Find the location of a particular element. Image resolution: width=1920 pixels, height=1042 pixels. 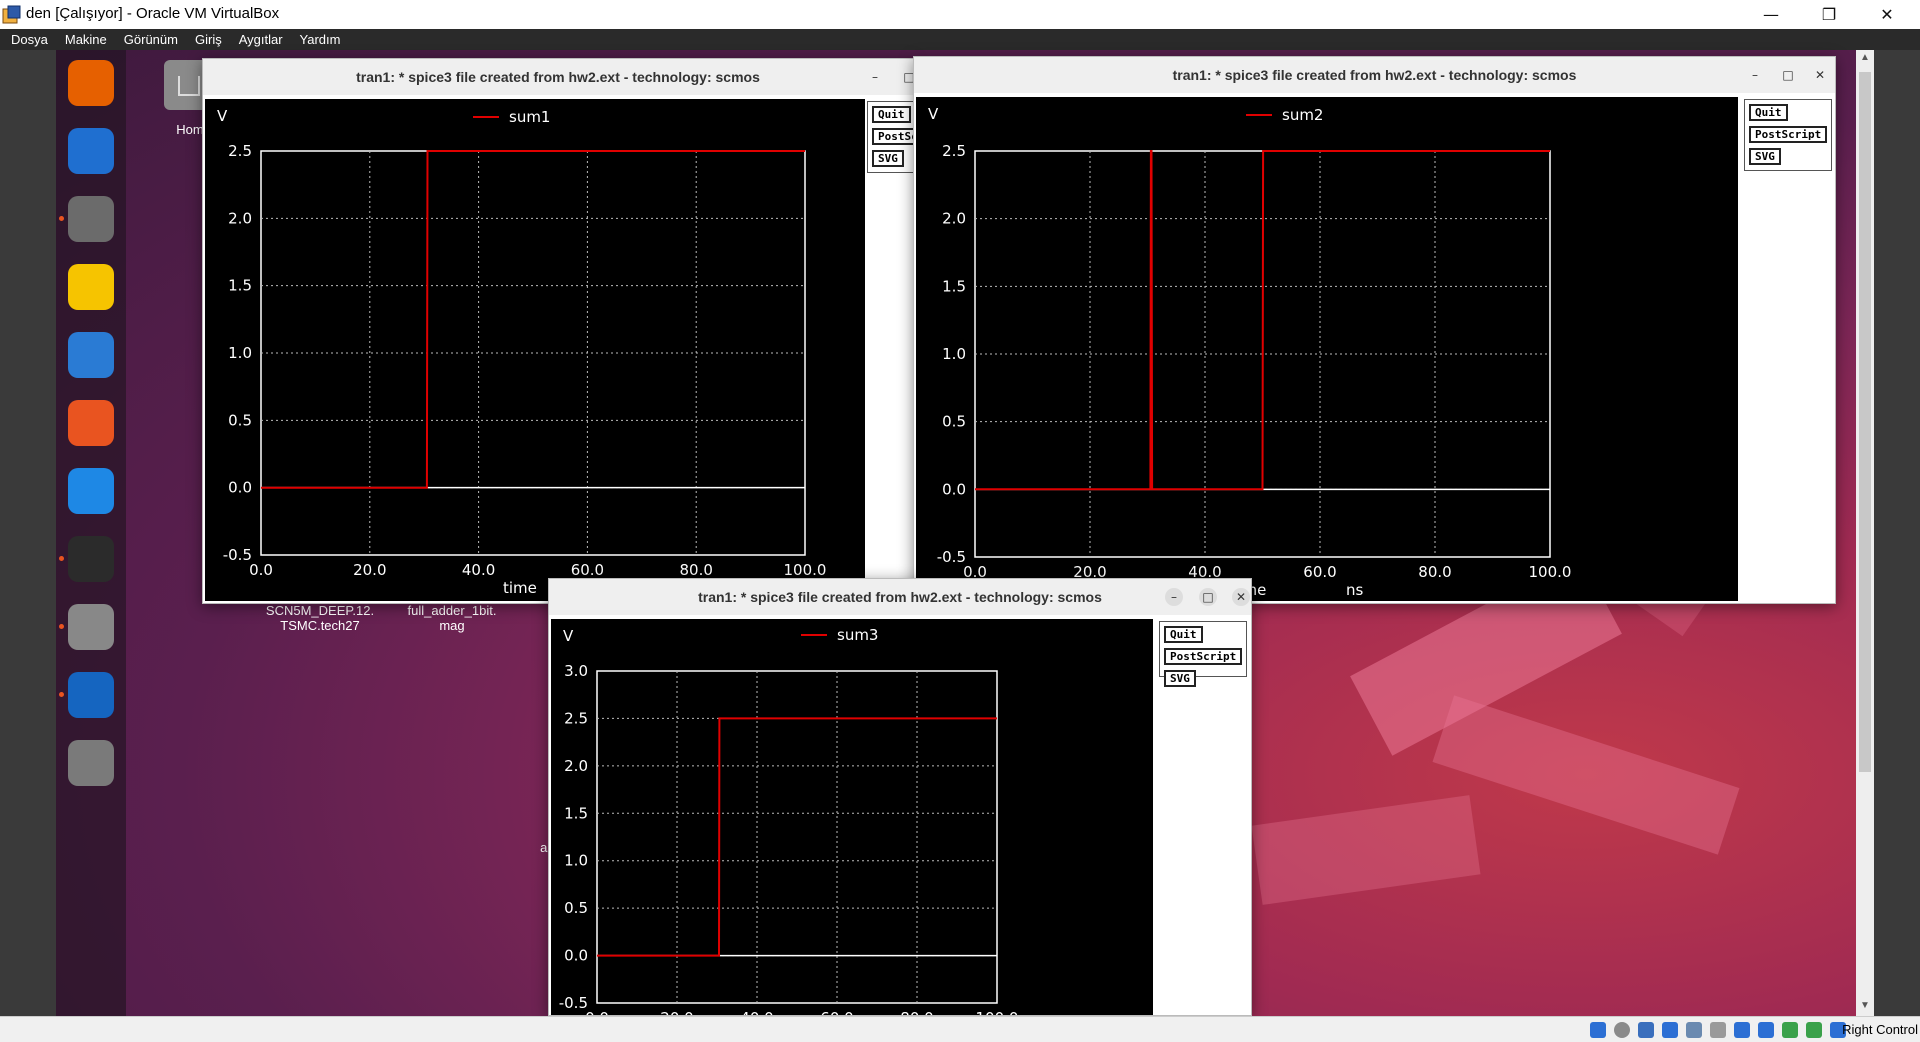

trash-icon is located at coordinates (91, 763).